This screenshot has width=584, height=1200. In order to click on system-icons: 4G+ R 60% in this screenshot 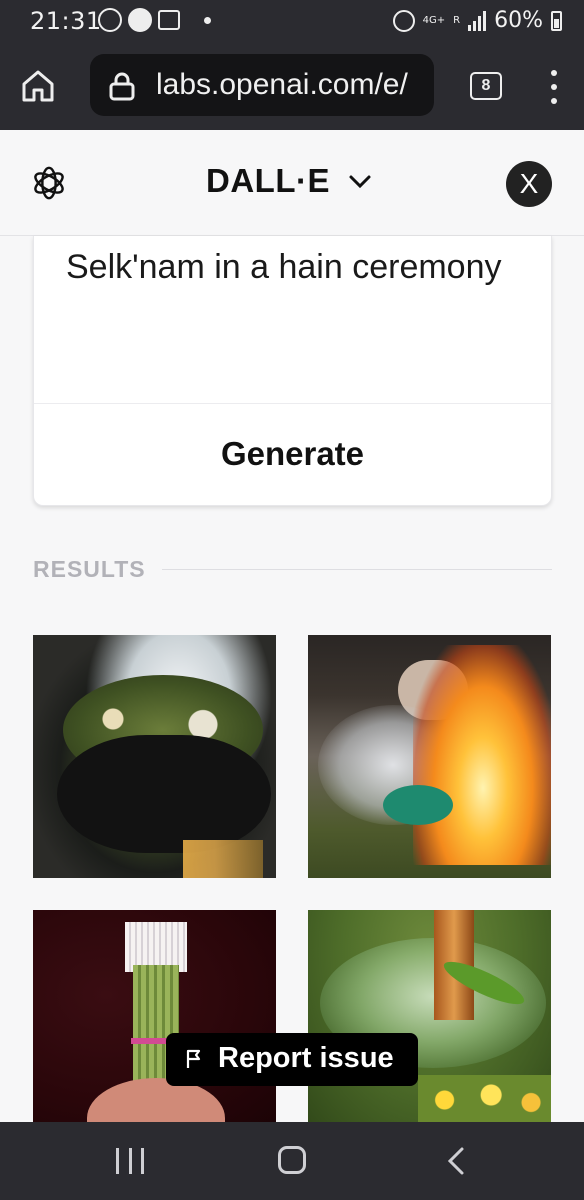, I will do `click(477, 20)`.